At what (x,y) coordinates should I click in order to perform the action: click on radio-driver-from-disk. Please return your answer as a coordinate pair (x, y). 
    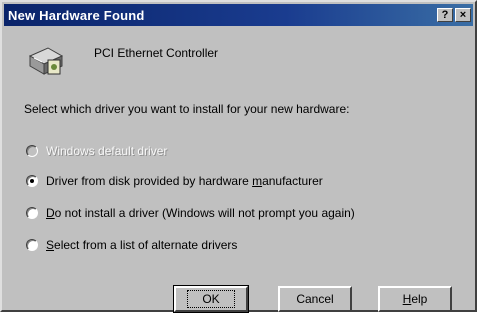
    Looking at the image, I should click on (32, 181).